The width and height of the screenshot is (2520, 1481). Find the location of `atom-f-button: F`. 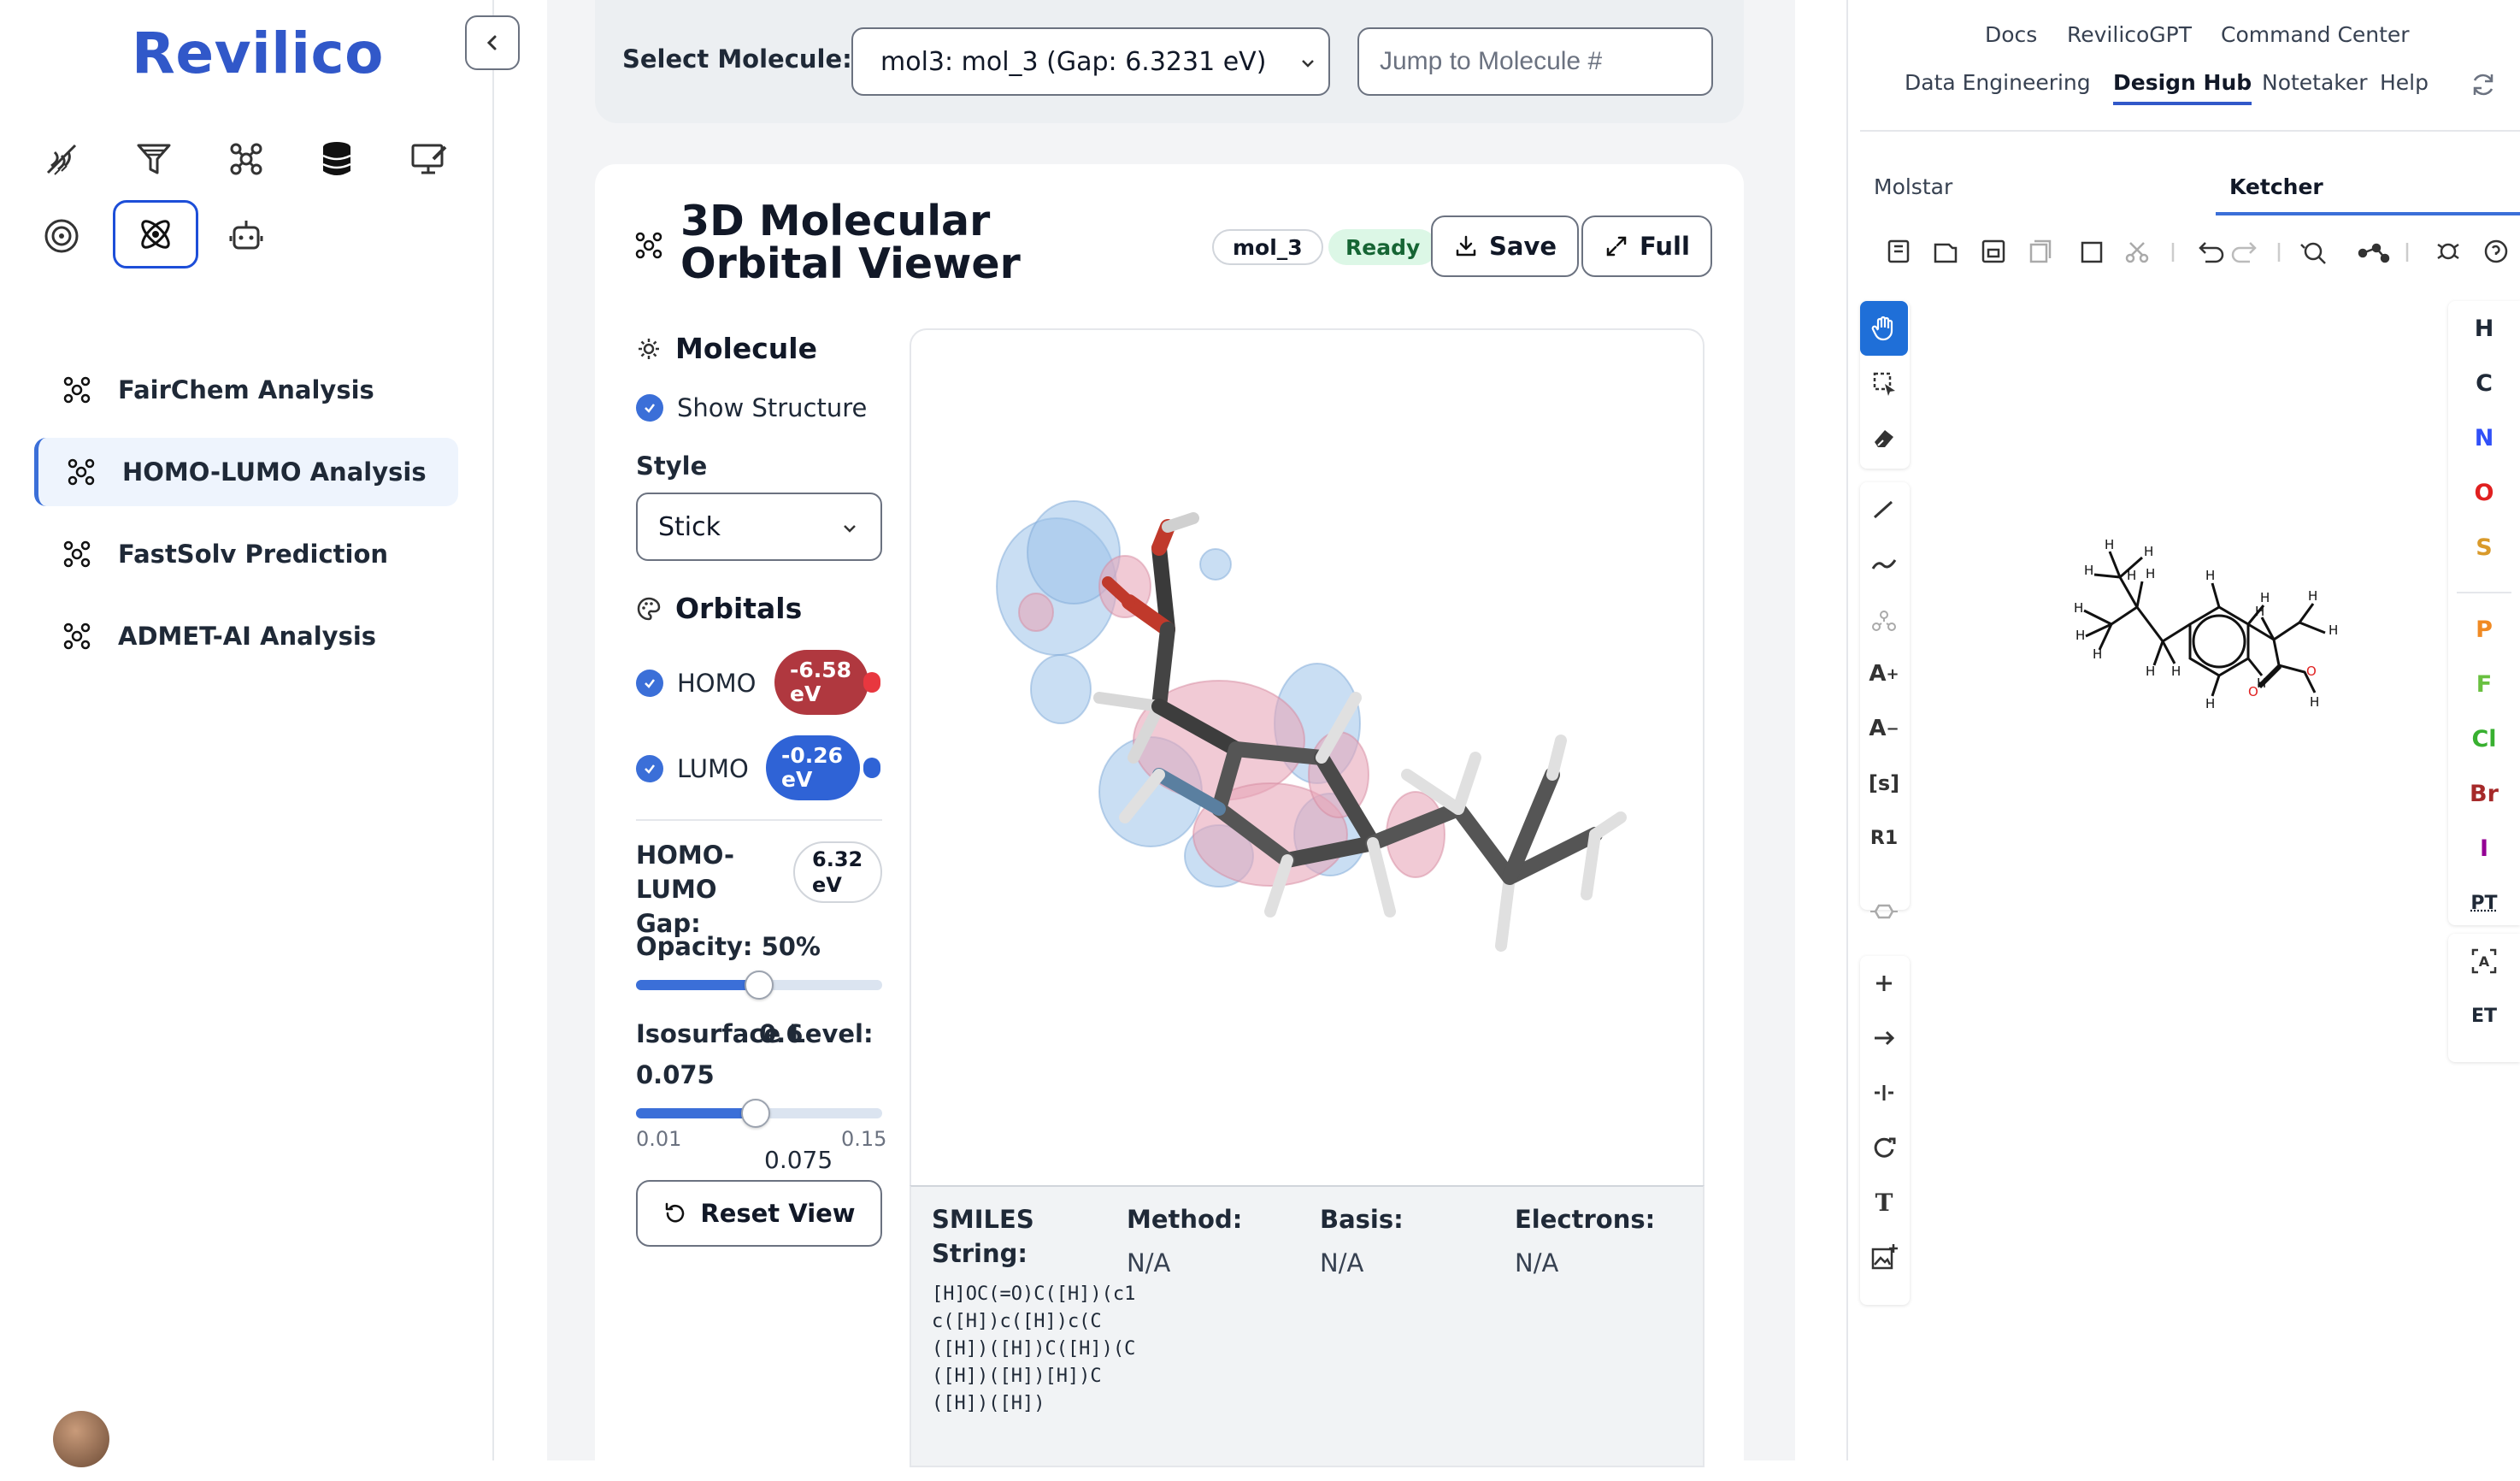

atom-f-button: F is located at coordinates (2484, 684).